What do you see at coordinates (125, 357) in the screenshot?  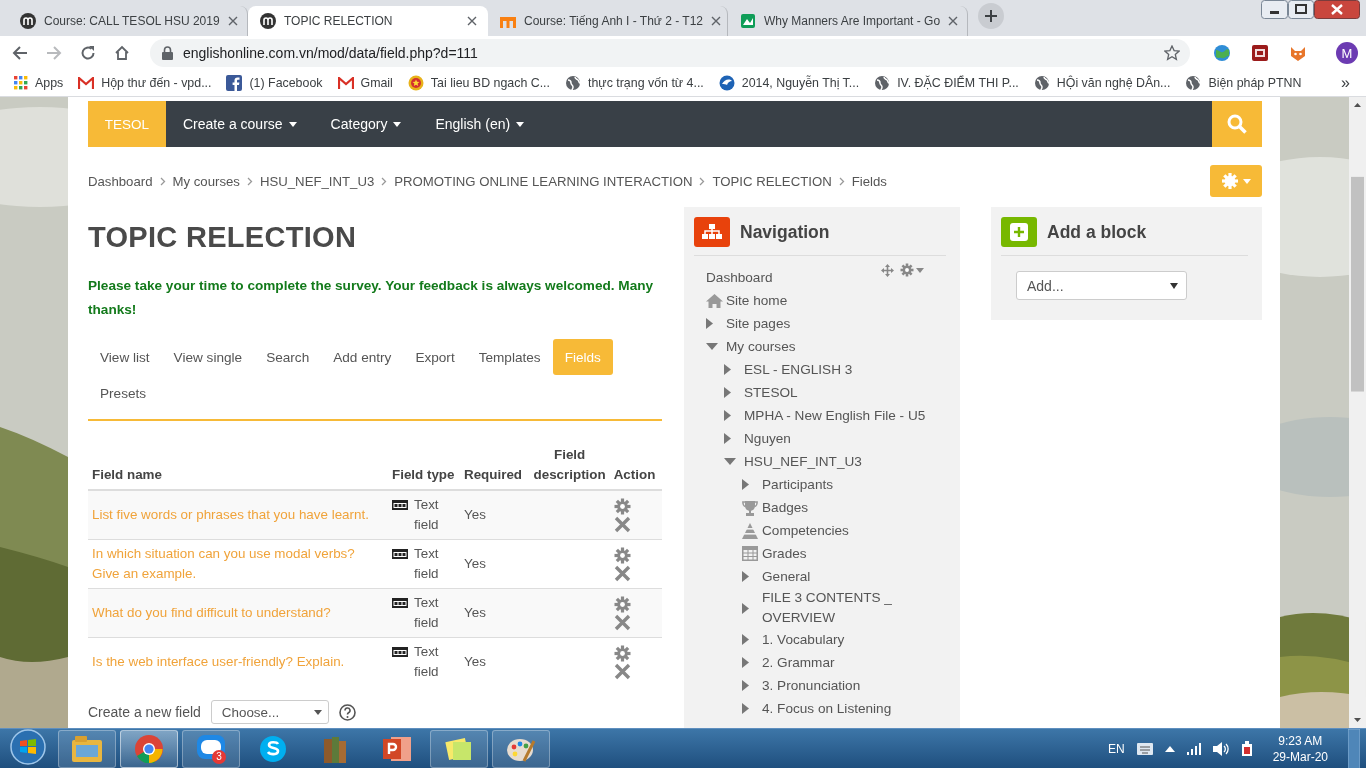 I see `tab: View list` at bounding box center [125, 357].